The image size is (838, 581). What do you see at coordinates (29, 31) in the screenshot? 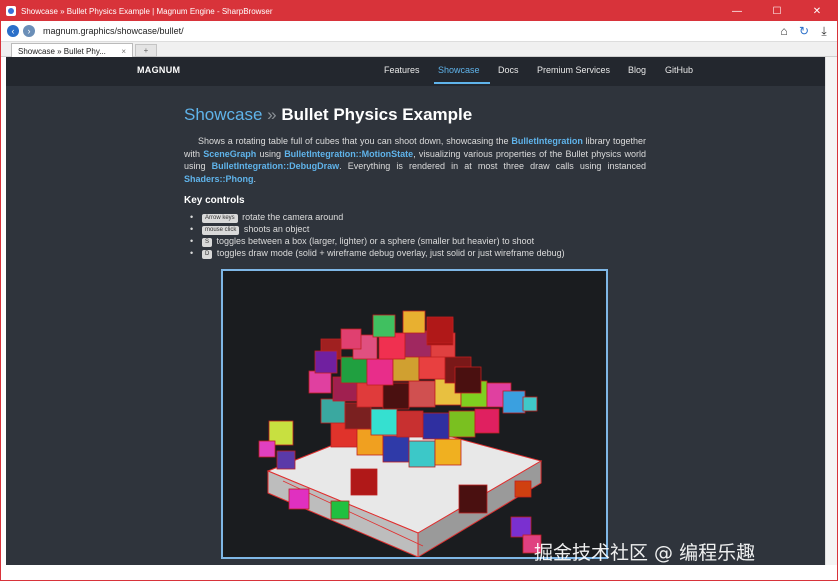
I see `forward-arrow-icon: ›` at bounding box center [29, 31].